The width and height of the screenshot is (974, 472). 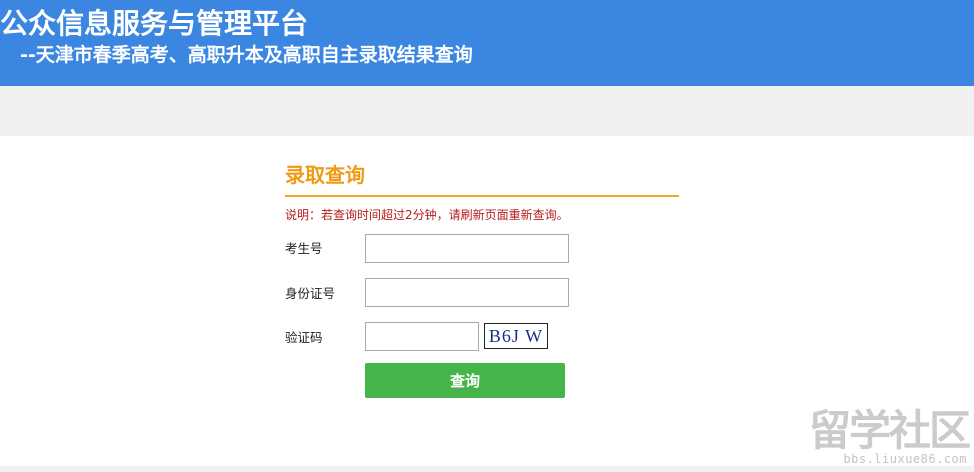 What do you see at coordinates (304, 248) in the screenshot?
I see `exam-number-label: 考生号` at bounding box center [304, 248].